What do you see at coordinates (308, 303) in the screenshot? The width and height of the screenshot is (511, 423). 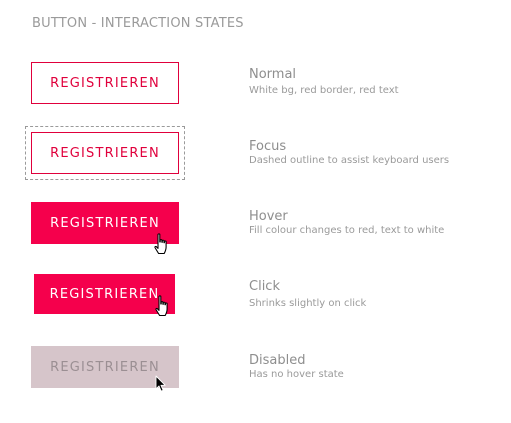 I see `state-description-click: Shrinks slightly on click` at bounding box center [308, 303].